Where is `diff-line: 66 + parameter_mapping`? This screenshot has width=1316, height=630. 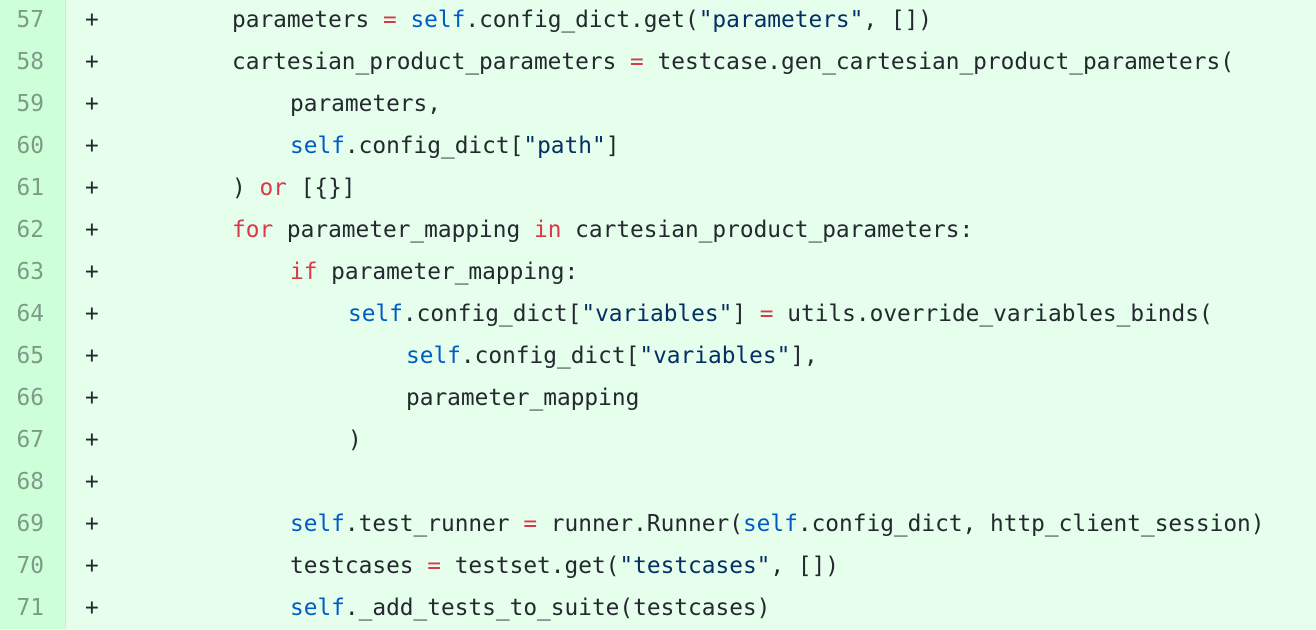
diff-line: 66 + parameter_mapping is located at coordinates (658, 398).